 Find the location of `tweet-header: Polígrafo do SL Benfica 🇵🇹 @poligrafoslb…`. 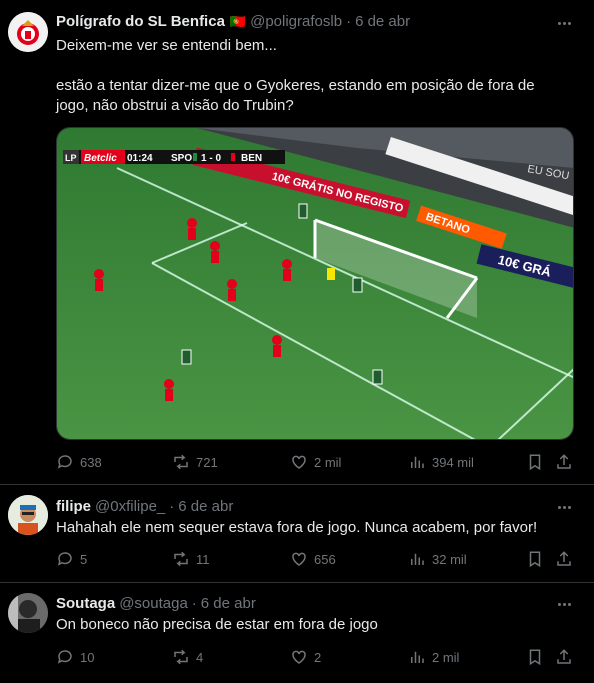

tweet-header: Polígrafo do SL Benfica 🇵🇹 @poligrafoslb… is located at coordinates (233, 21).